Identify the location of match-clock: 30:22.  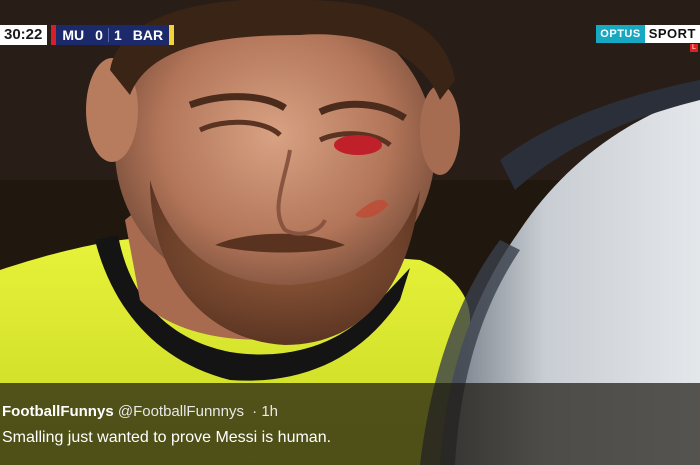
(24, 35).